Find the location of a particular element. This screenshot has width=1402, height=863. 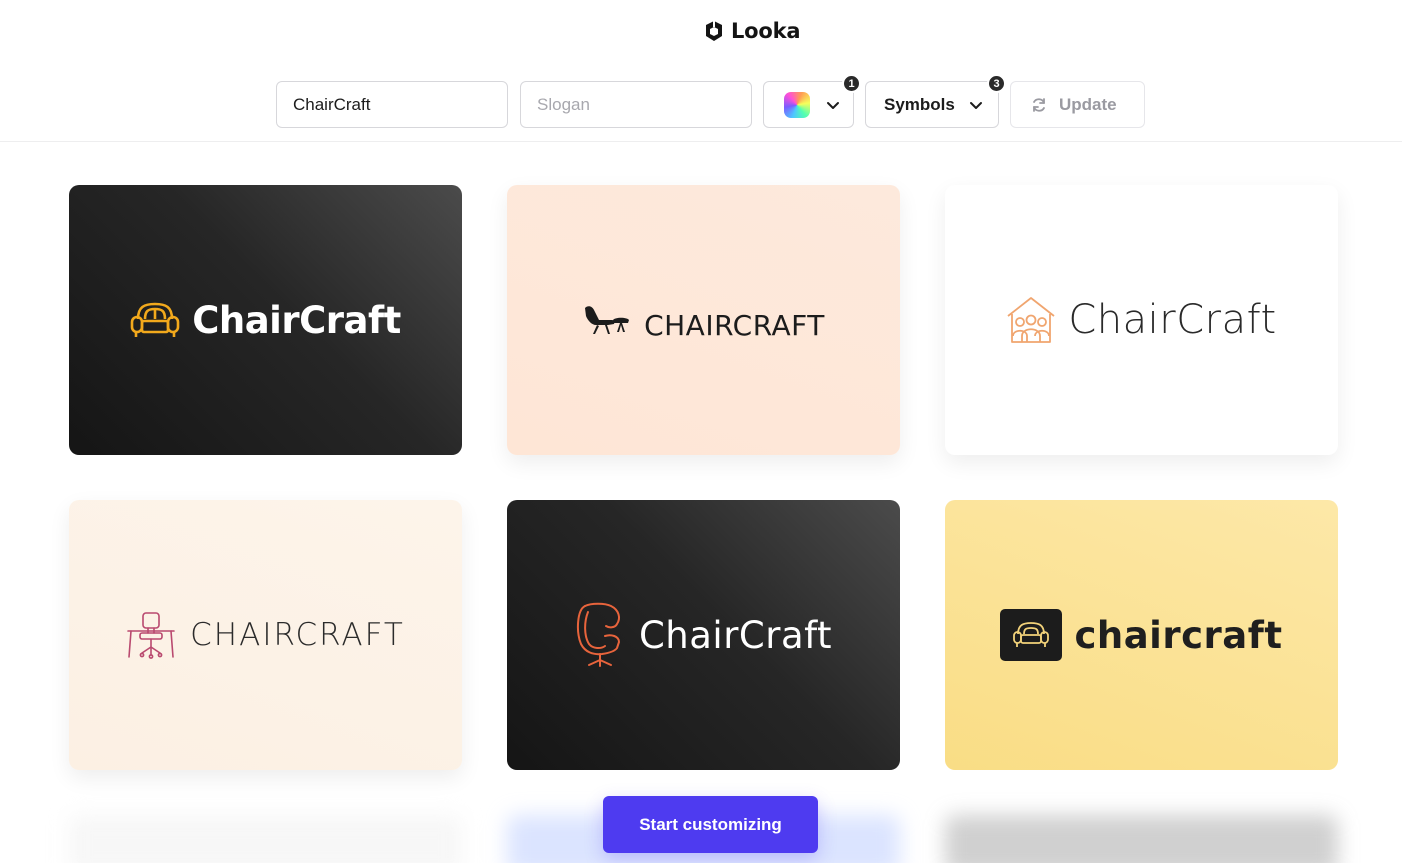

brand-name: Looka is located at coordinates (766, 31).